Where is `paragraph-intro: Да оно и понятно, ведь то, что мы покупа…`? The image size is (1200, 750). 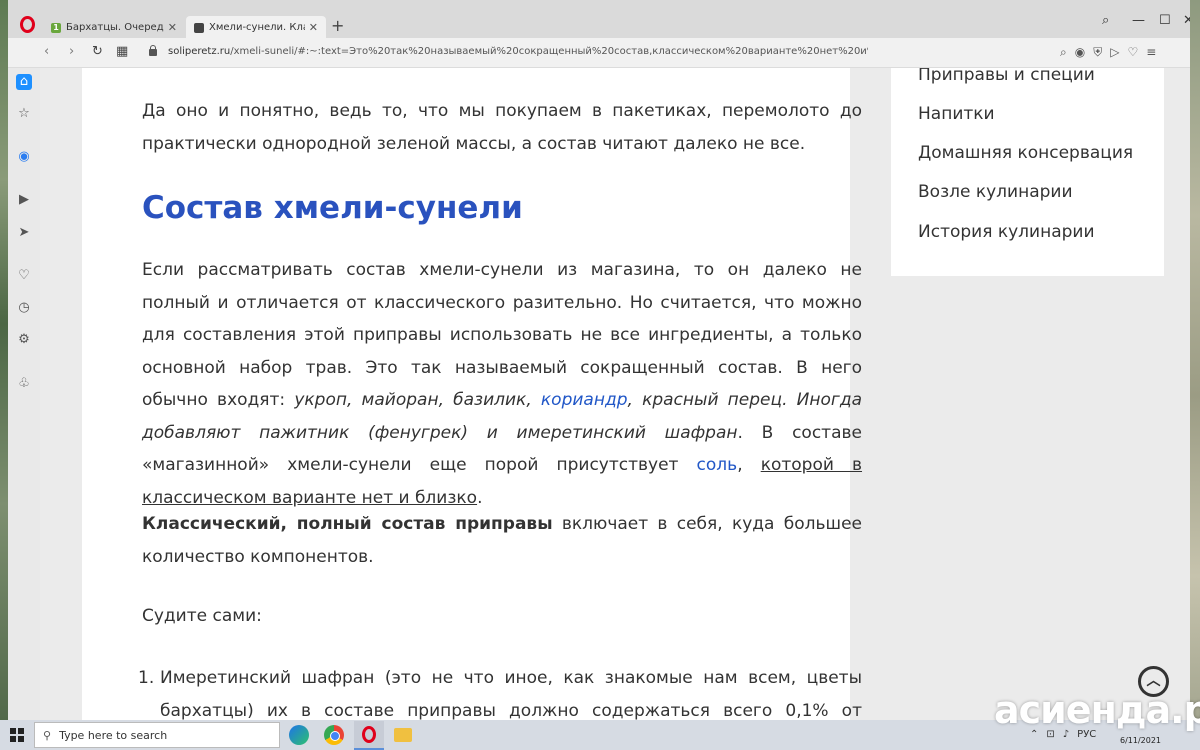
paragraph-intro: Да оно и понятно, ведь то, что мы покупа… is located at coordinates (502, 127).